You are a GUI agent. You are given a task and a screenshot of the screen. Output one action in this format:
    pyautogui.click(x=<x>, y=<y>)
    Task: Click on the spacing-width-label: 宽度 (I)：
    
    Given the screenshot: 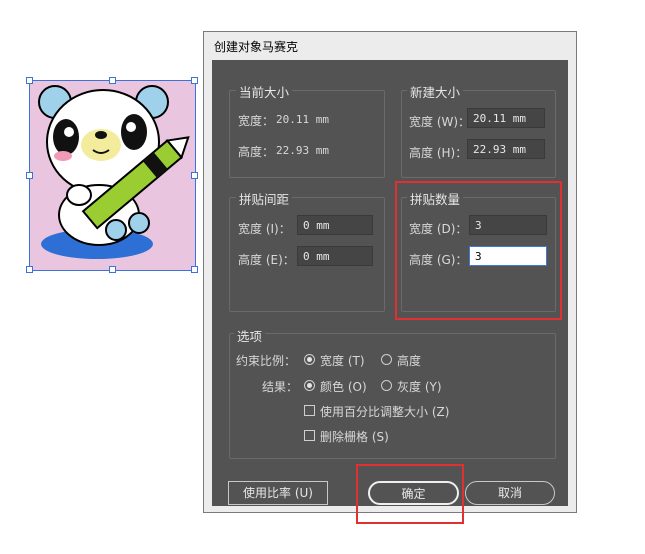 What is the action you would take?
    pyautogui.click(x=264, y=229)
    